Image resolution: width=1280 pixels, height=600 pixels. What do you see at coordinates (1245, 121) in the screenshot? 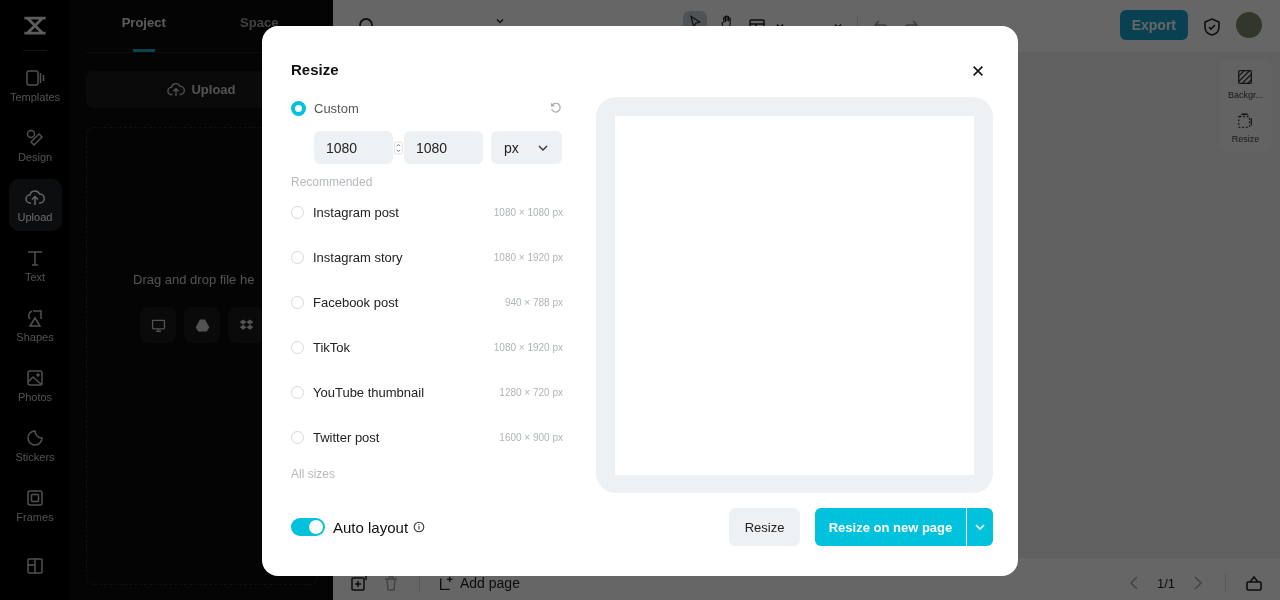
I see `resize-icon` at bounding box center [1245, 121].